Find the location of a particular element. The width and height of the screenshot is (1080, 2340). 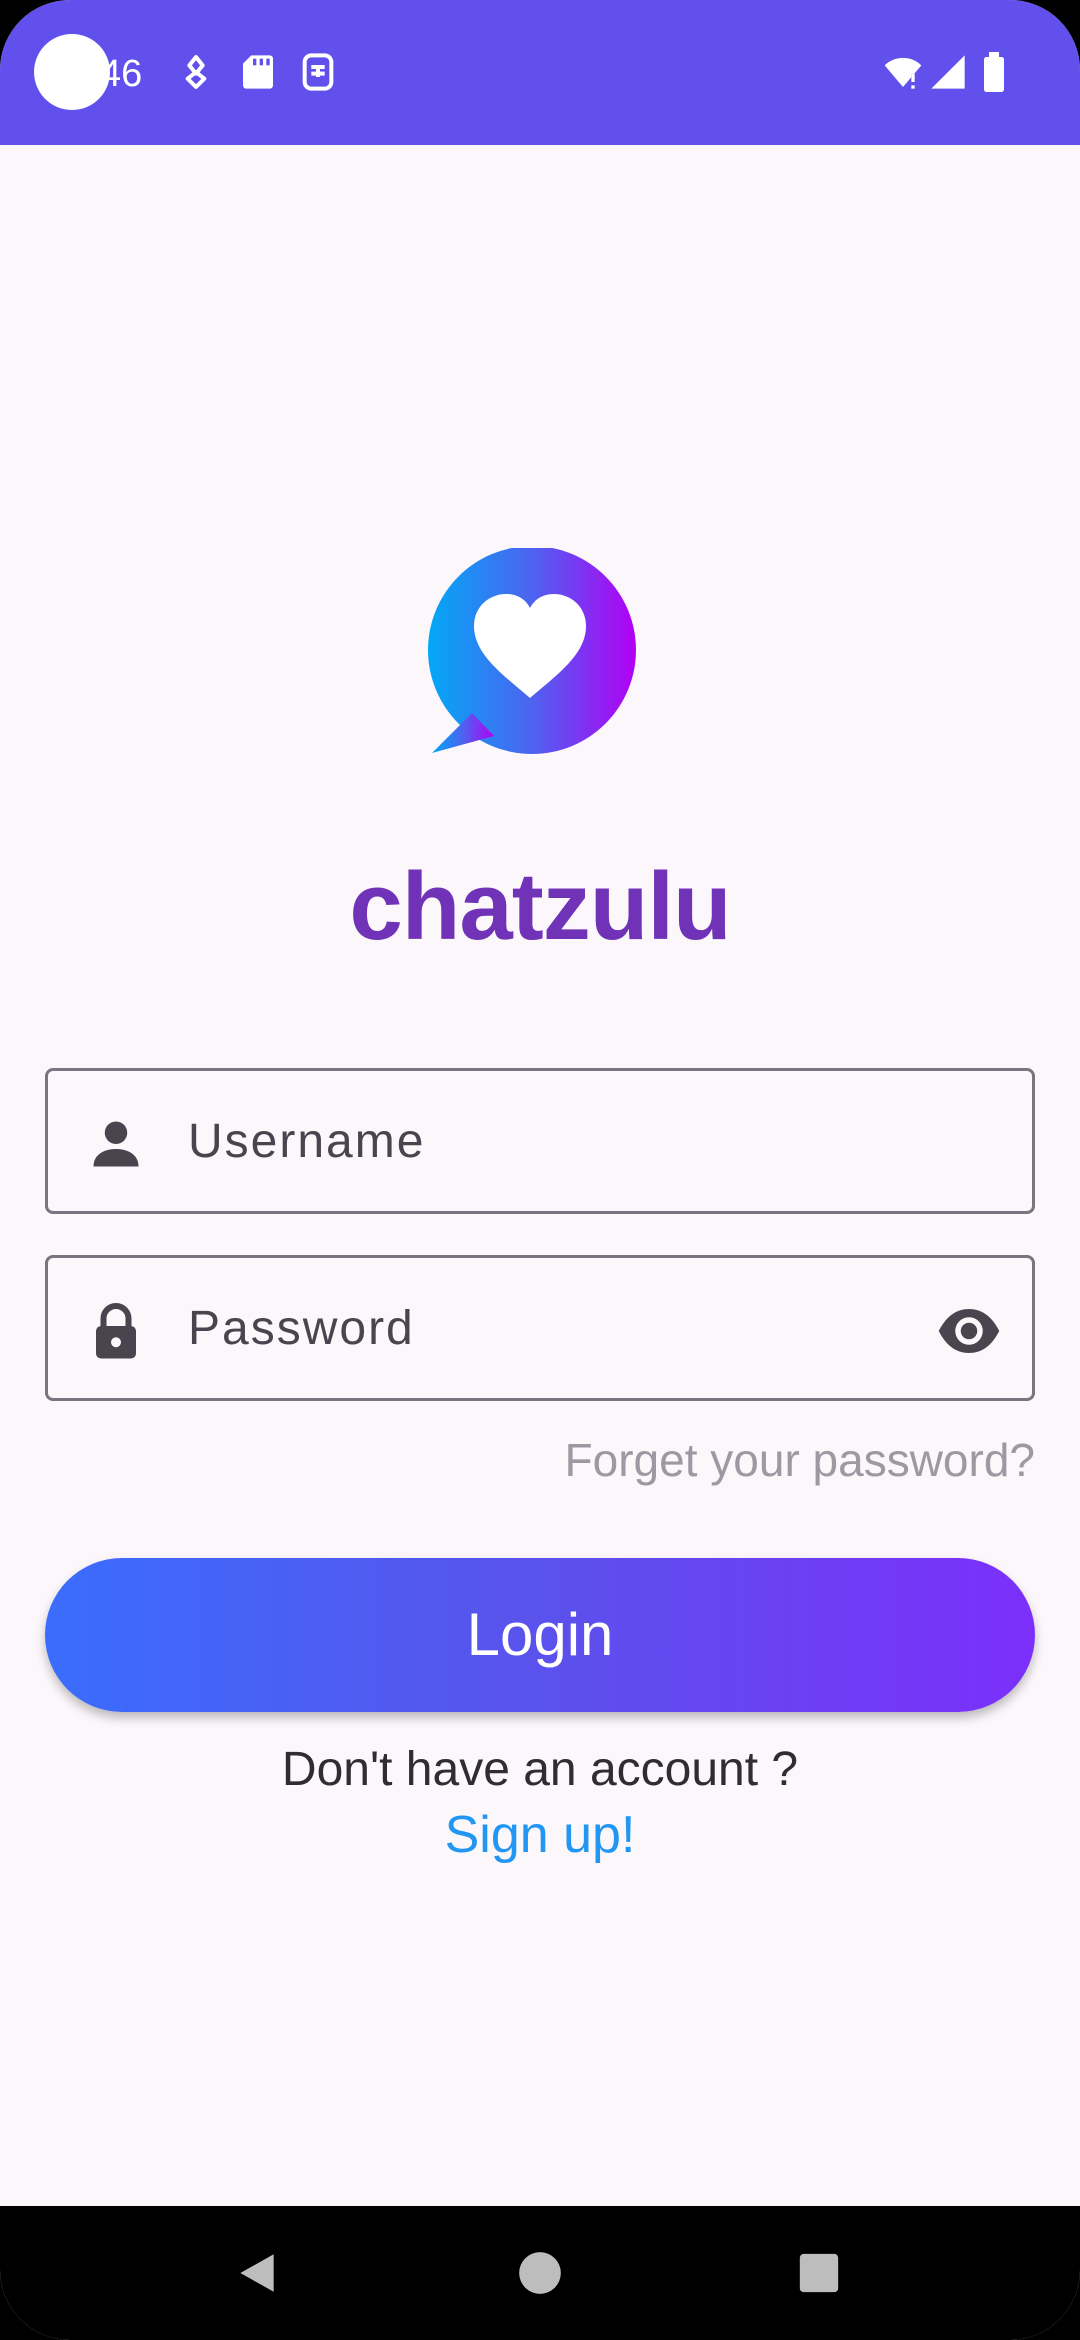

lock-icon is located at coordinates (116, 1331).